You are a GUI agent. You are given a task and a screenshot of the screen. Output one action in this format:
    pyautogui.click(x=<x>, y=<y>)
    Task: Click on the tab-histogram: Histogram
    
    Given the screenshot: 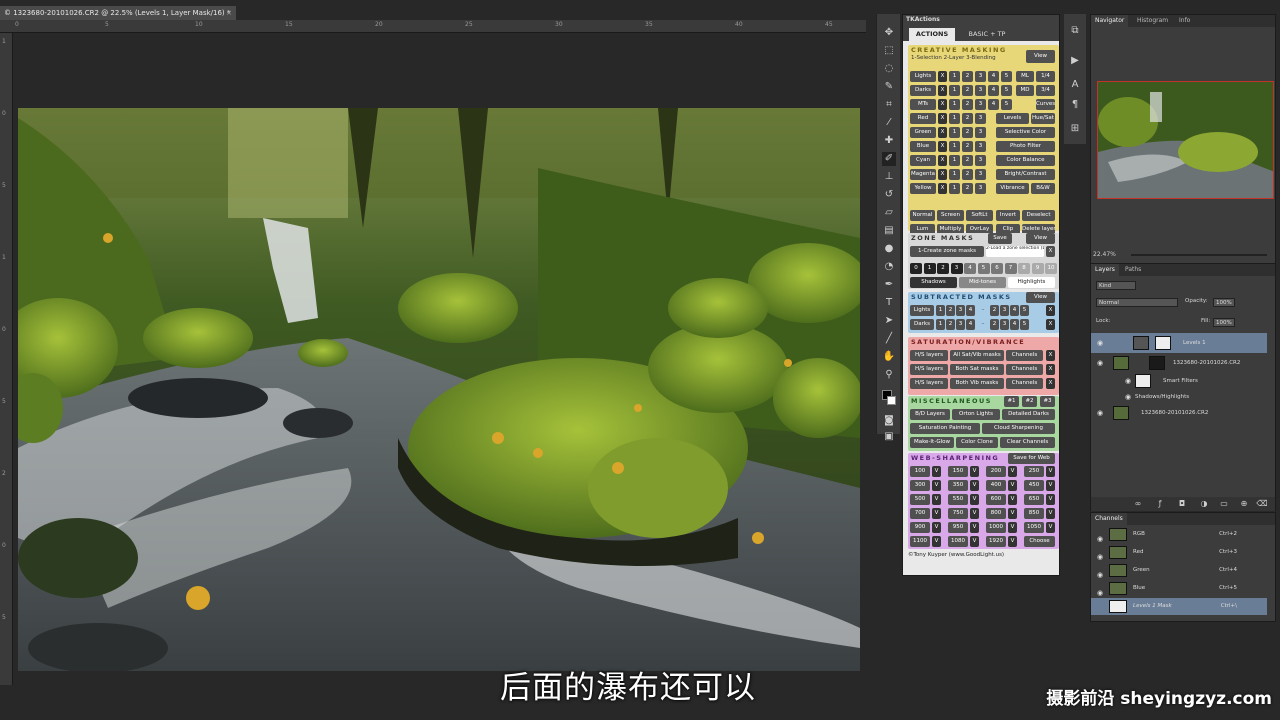 What is the action you would take?
    pyautogui.click(x=1152, y=21)
    